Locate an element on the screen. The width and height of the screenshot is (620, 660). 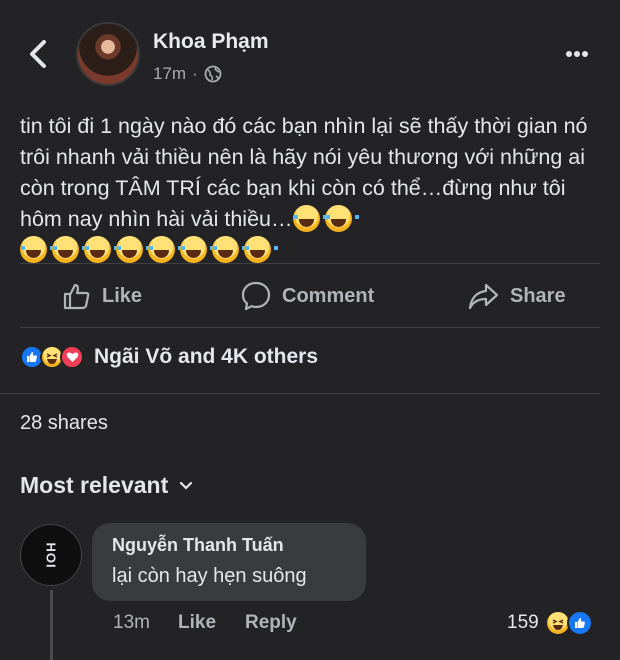
heart-glyph-icon is located at coordinates (72, 357).